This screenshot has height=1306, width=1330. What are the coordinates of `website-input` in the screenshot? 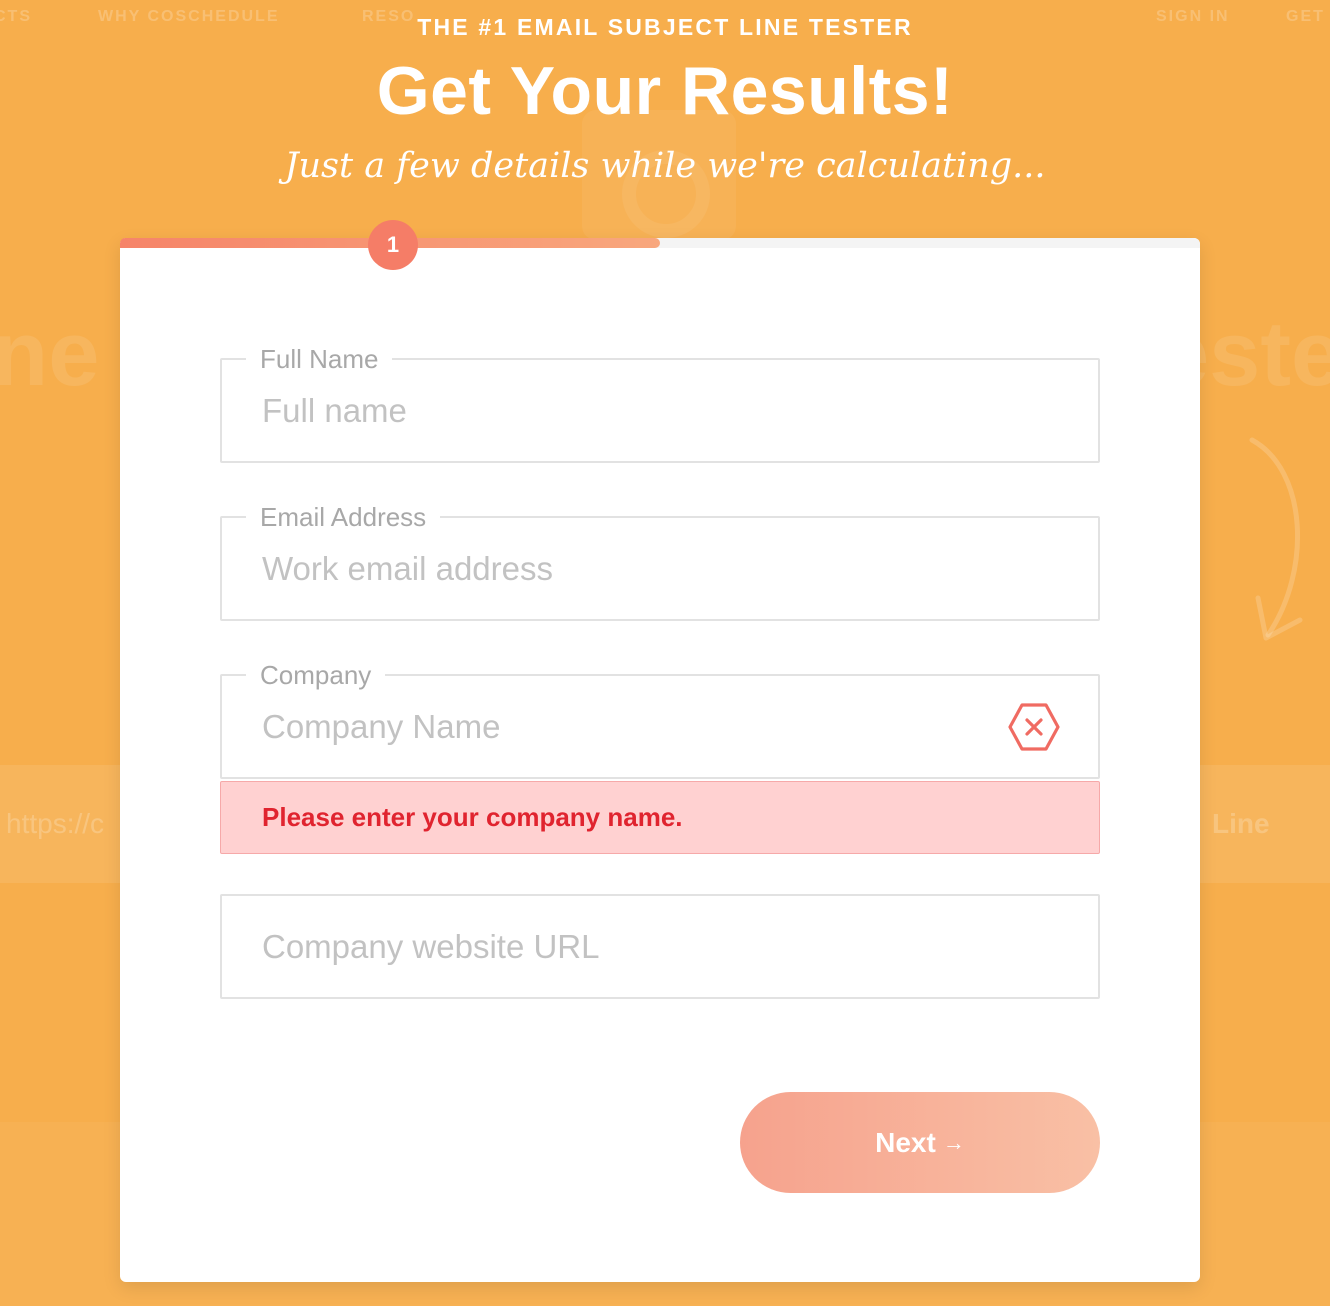 It's located at (660, 946).